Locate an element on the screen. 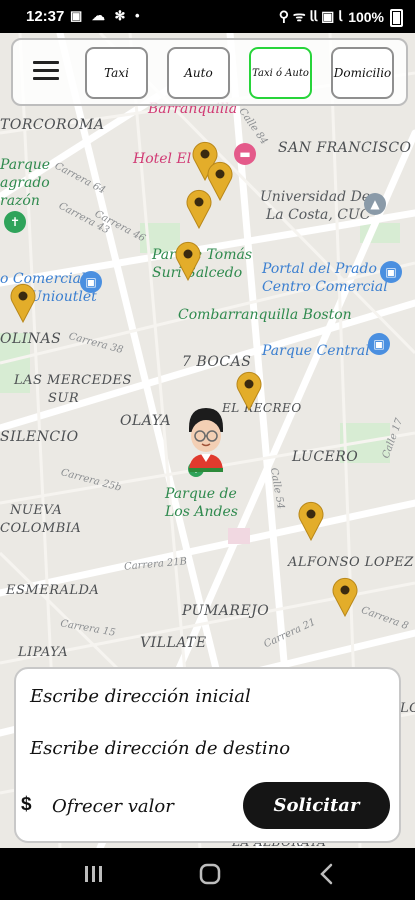  status-bar: 12:37 ▣ ☁ ✻ • ⚲ ᯤ 𝗅𝗅 ▣ 𝗅 100% is located at coordinates (207, 16).